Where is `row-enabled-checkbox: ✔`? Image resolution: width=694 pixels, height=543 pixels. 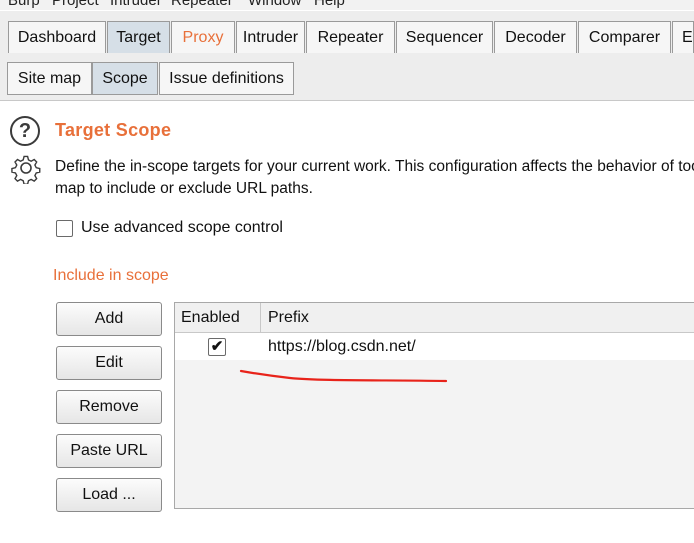
row-enabled-checkbox: ✔ is located at coordinates (217, 347).